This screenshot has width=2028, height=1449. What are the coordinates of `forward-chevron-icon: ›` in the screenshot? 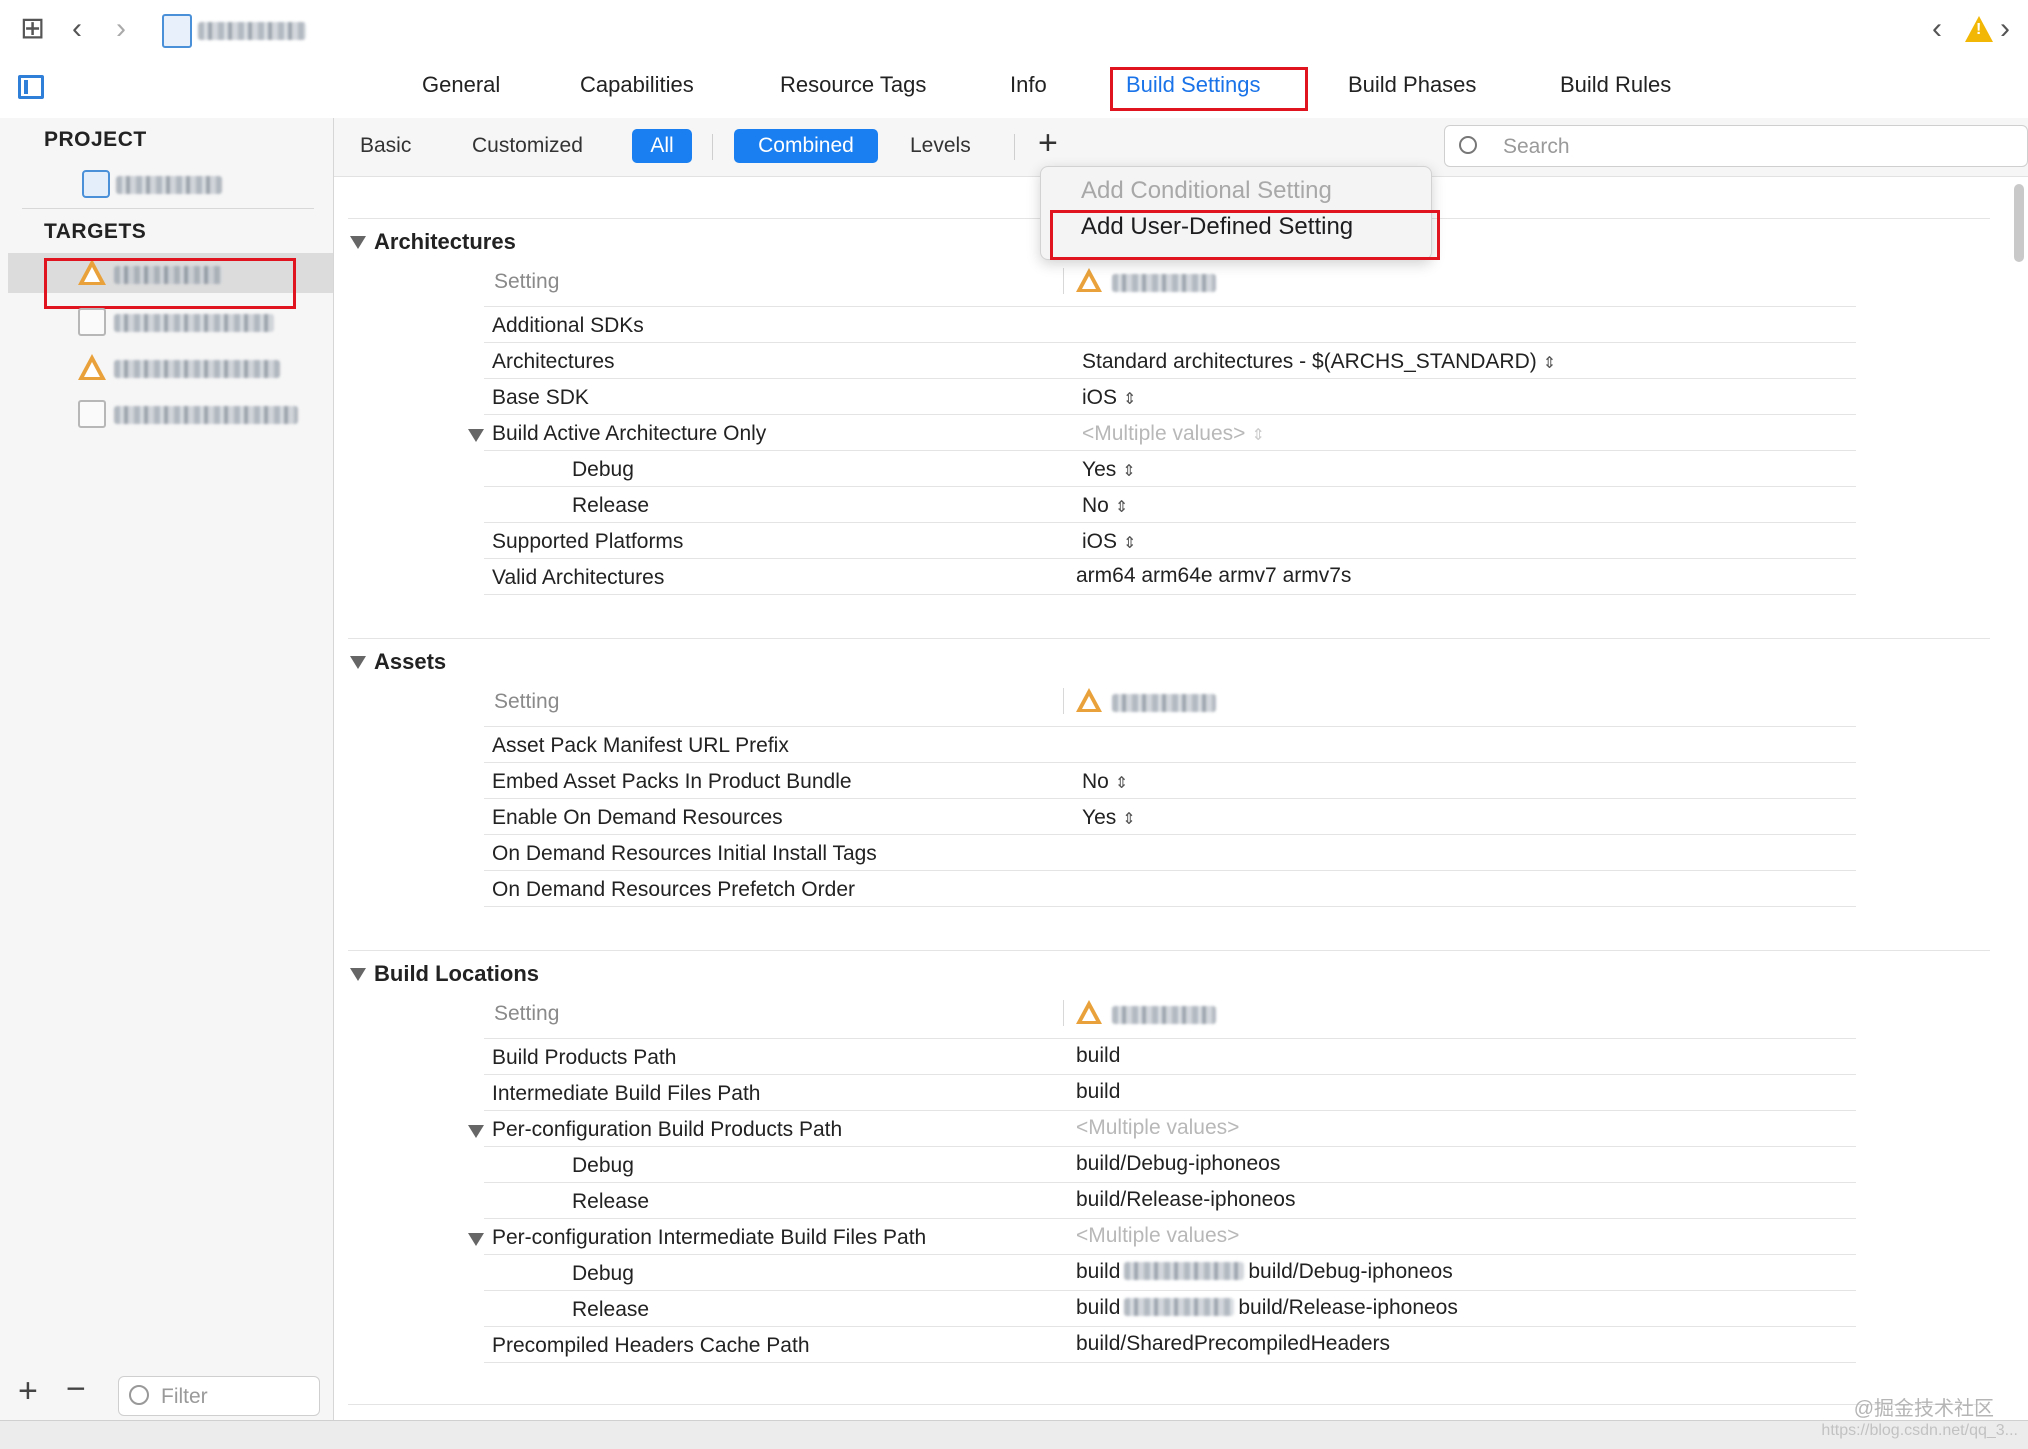 It's located at (121, 29).